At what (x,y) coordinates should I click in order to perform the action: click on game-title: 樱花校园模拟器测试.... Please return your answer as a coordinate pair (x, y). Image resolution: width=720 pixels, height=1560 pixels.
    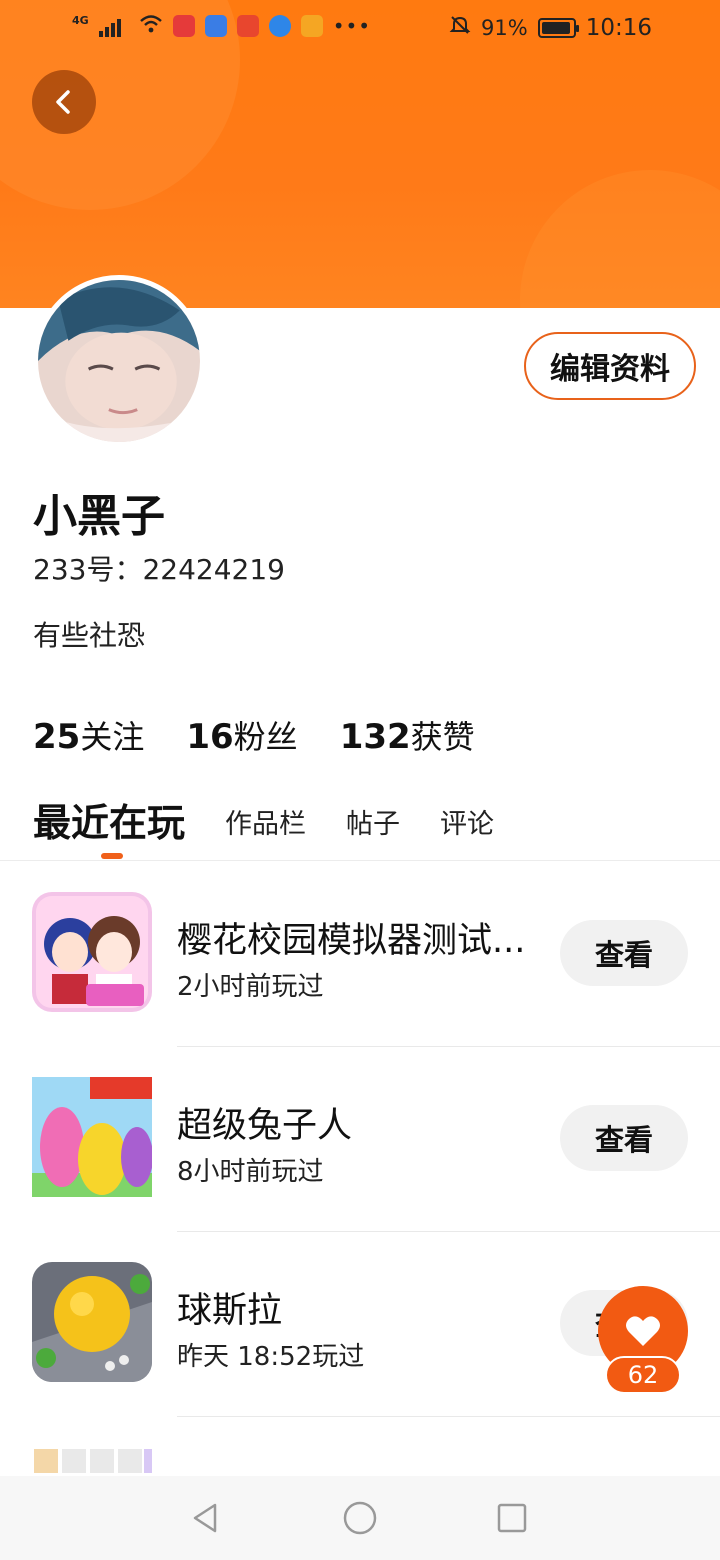
    Looking at the image, I should click on (351, 941).